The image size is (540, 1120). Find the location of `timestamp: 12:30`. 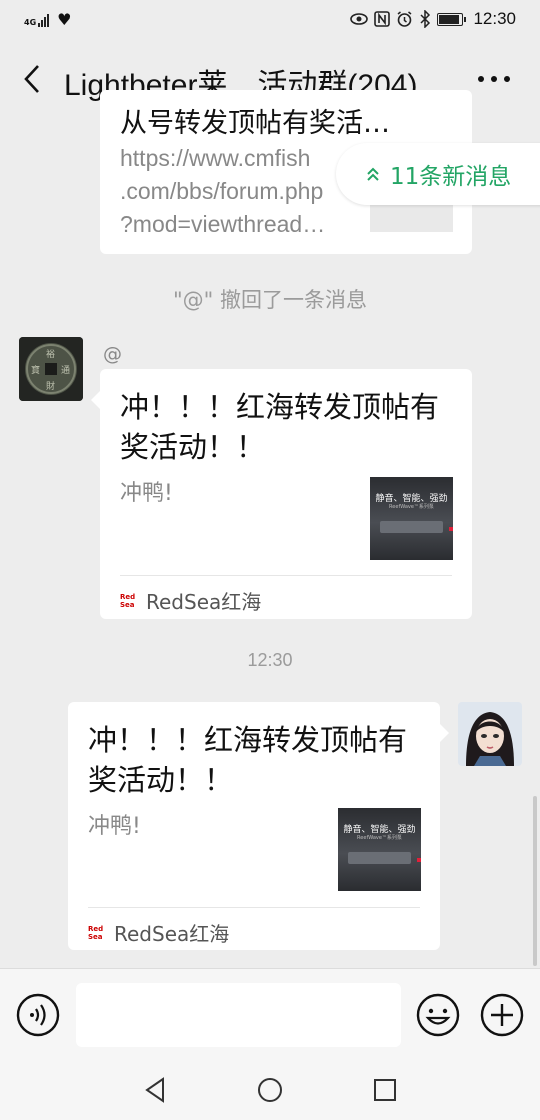

timestamp: 12:30 is located at coordinates (270, 660).